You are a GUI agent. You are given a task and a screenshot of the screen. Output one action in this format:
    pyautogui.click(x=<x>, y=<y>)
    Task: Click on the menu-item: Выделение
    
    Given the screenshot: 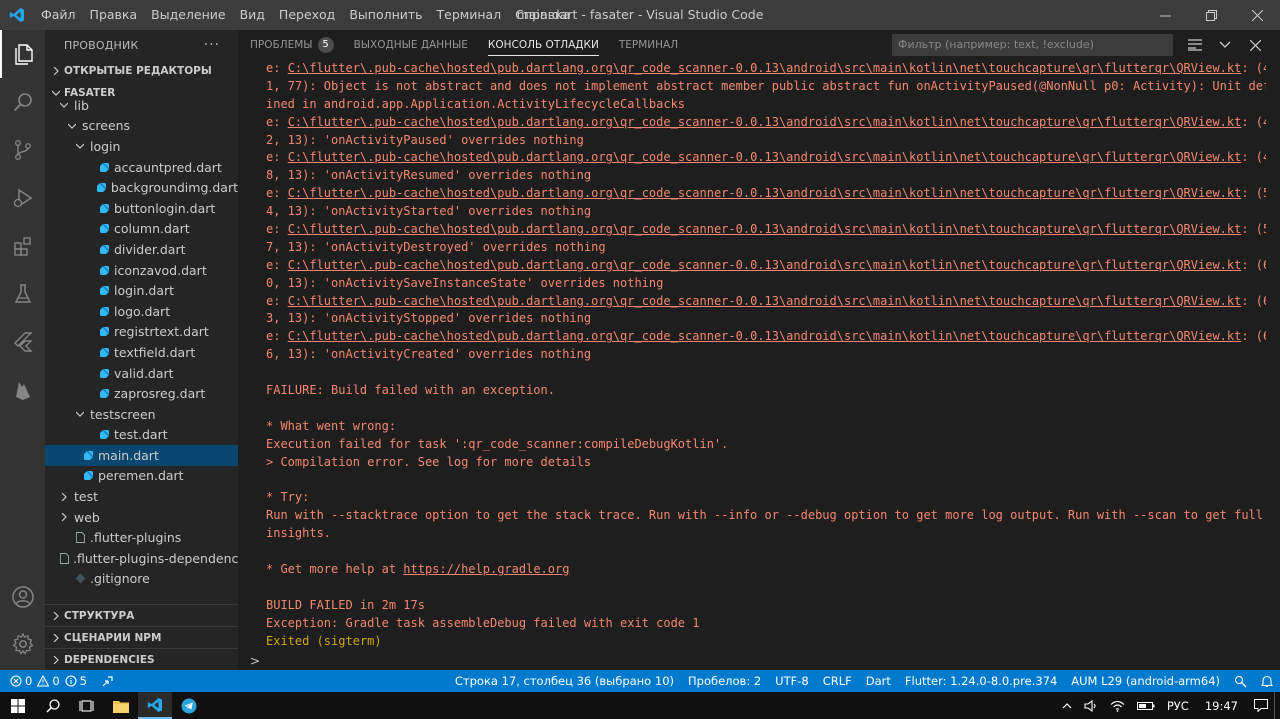 What is the action you would take?
    pyautogui.click(x=188, y=15)
    